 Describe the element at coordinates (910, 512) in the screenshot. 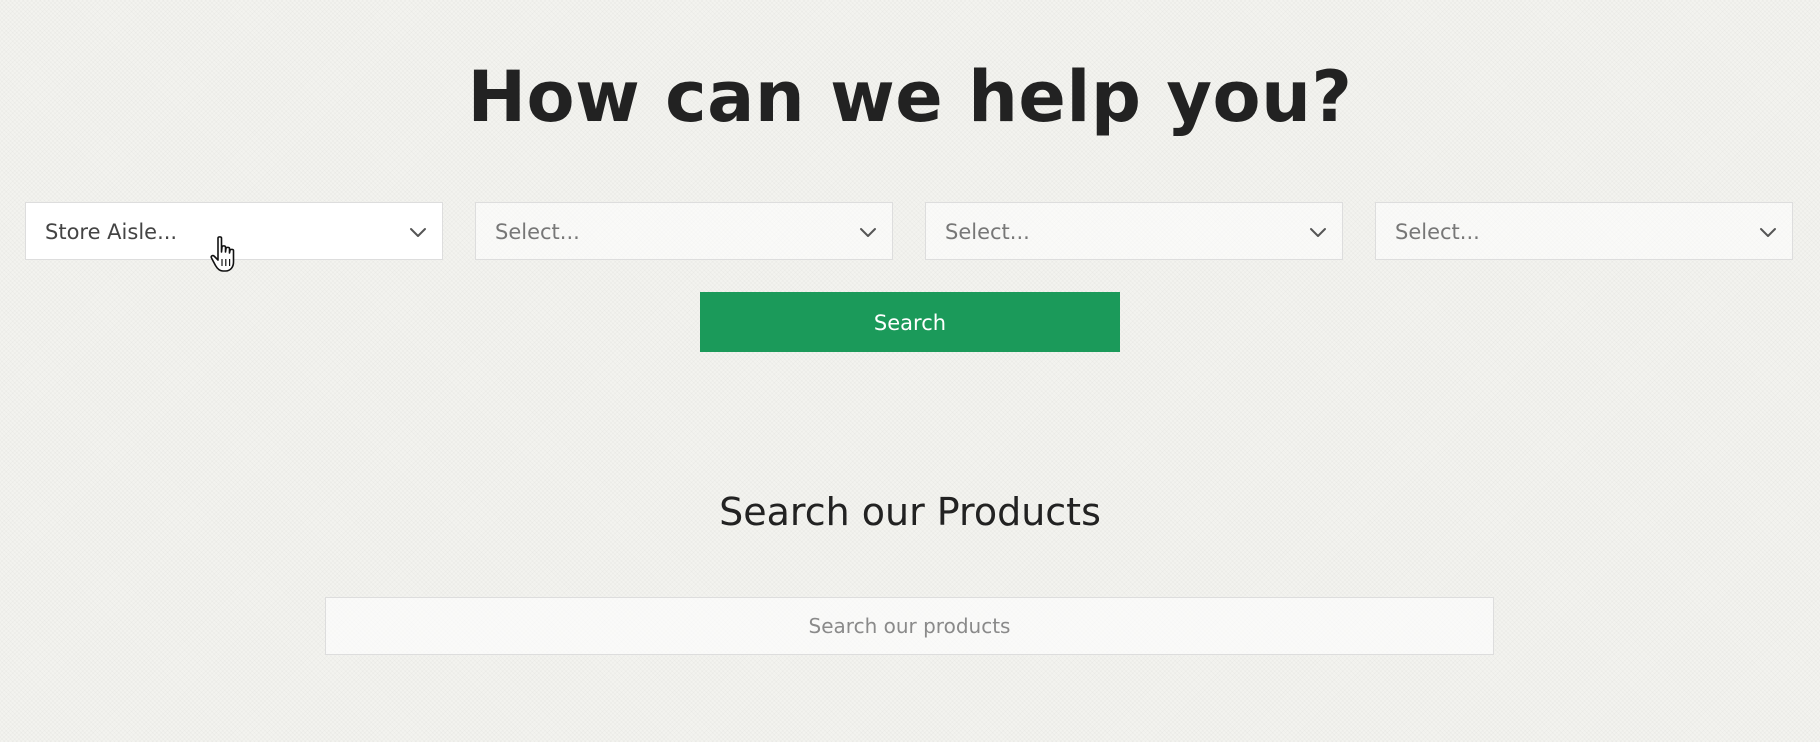

I see `products-heading: Search our Products` at that location.